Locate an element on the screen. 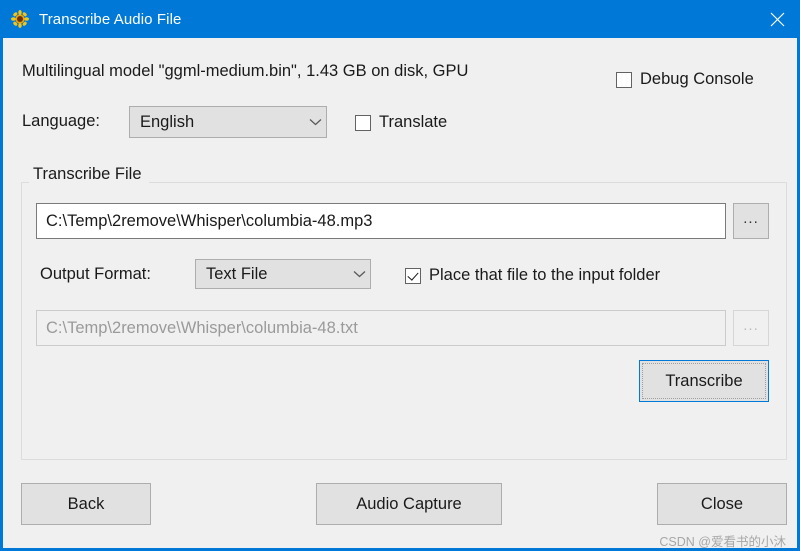  translate-checkbox: Translate is located at coordinates (401, 122).